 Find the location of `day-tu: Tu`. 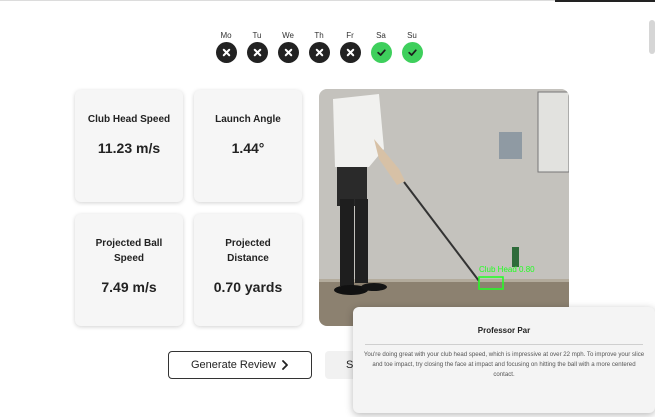

day-tu: Tu is located at coordinates (257, 47).